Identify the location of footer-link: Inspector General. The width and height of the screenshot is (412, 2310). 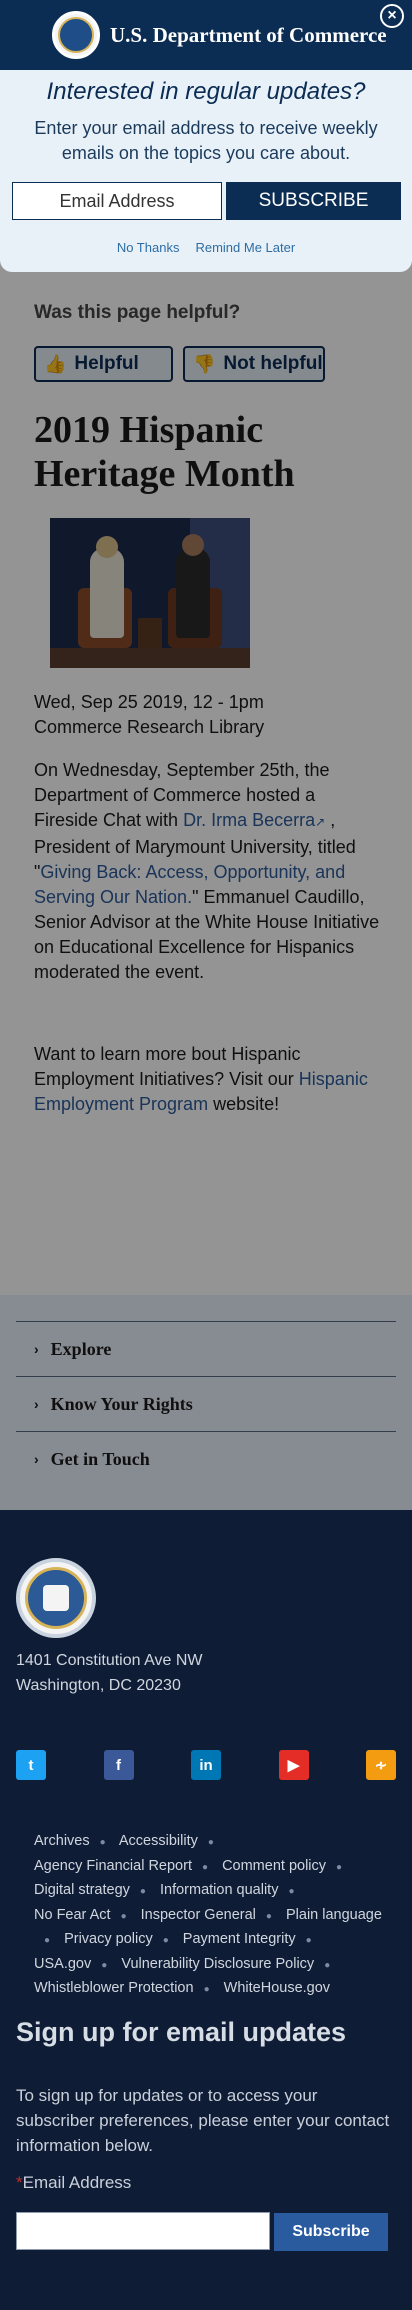
(198, 1915).